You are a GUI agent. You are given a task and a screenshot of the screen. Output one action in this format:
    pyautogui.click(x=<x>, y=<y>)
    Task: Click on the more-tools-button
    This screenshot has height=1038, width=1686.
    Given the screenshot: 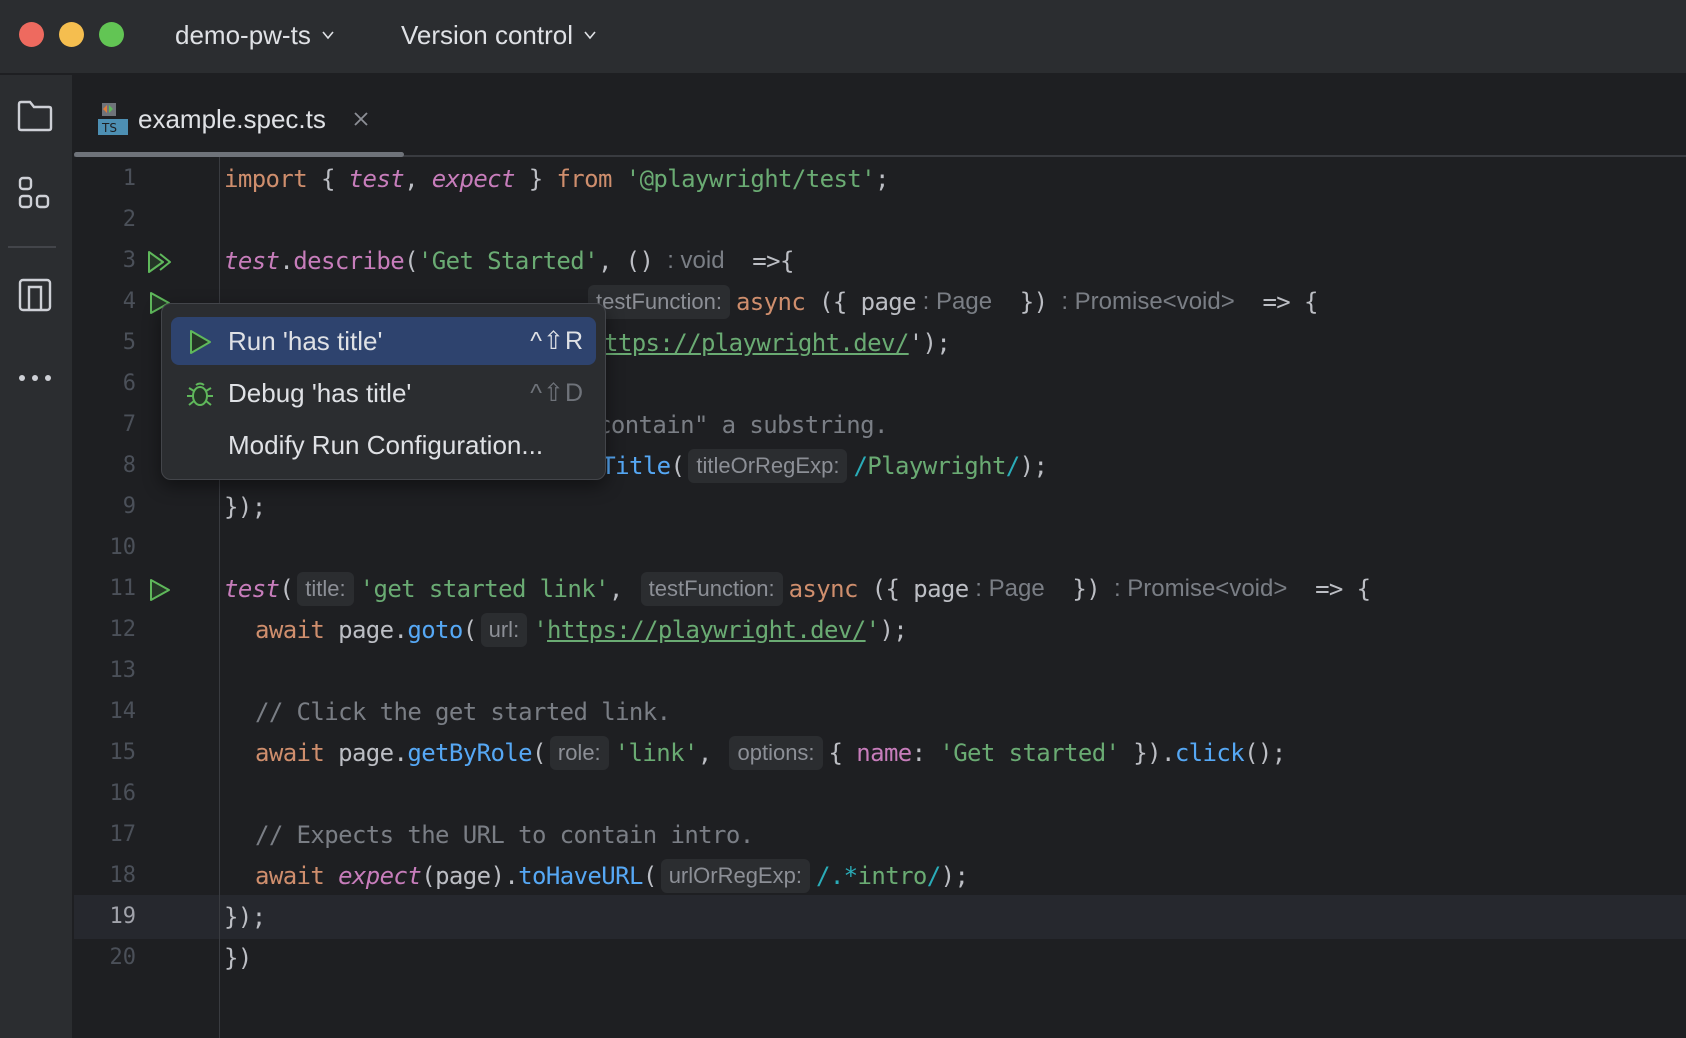 What is the action you would take?
    pyautogui.click(x=35, y=378)
    